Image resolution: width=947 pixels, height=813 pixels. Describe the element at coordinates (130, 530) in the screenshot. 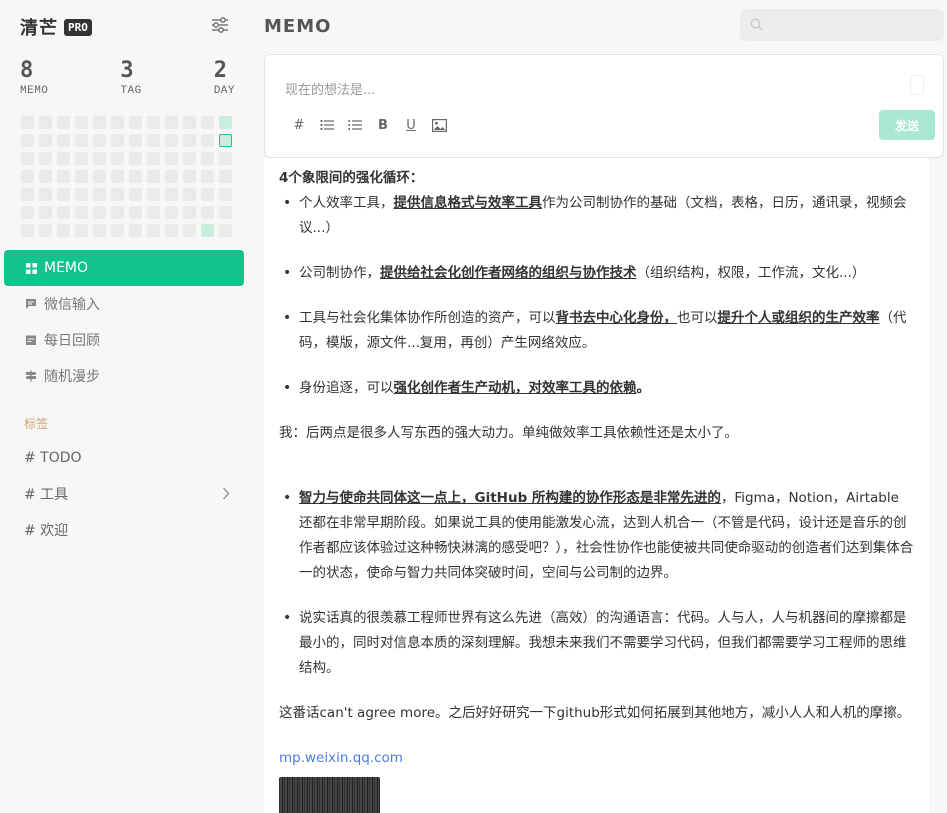

I see `tag-item-welcome: # 欢迎` at that location.